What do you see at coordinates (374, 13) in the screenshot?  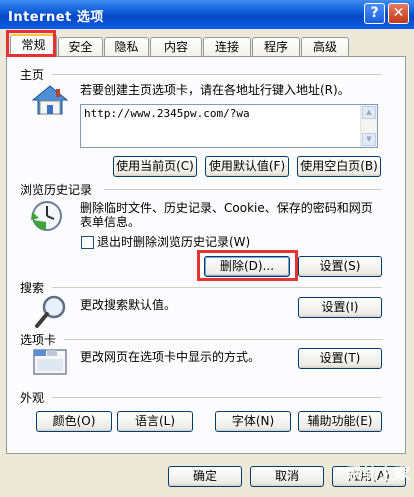 I see `help-button: ?` at bounding box center [374, 13].